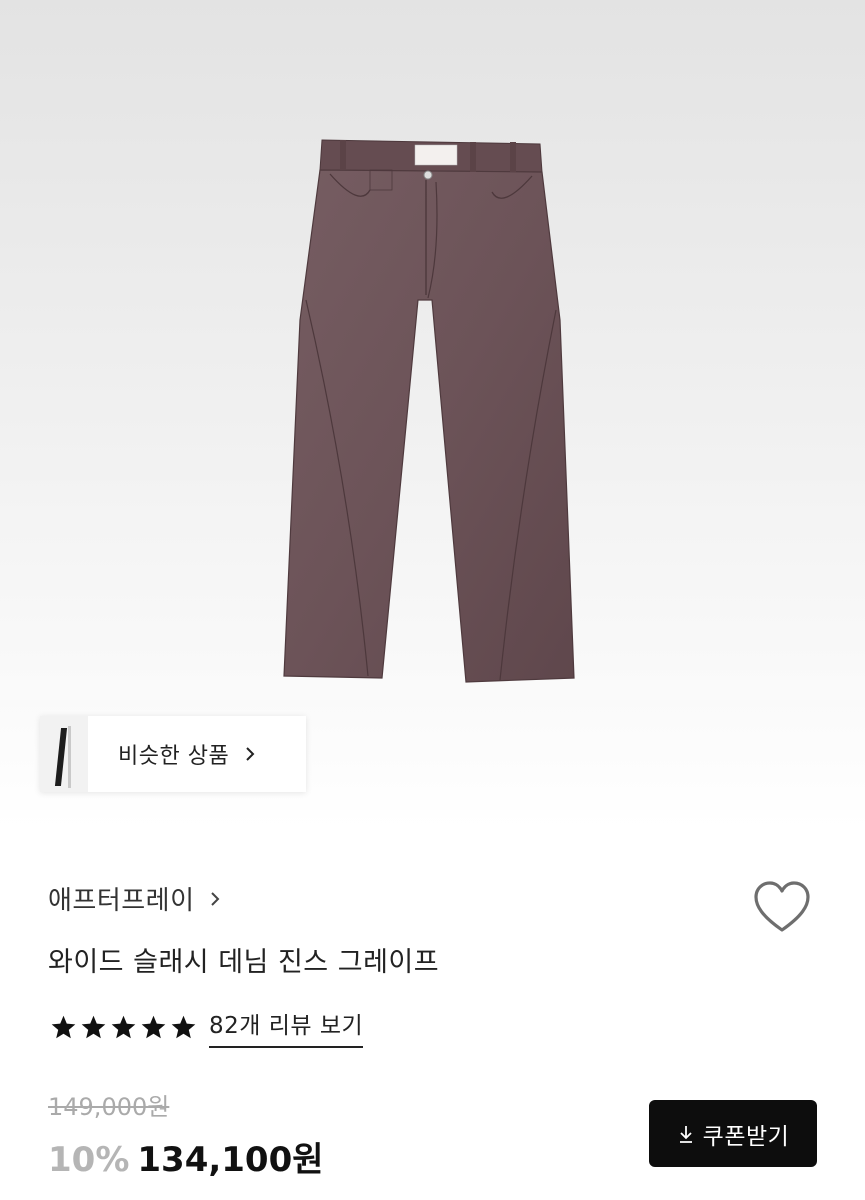 Image resolution: width=865 pixels, height=1200 pixels. I want to click on download-arrow-icon, so click(685, 1134).